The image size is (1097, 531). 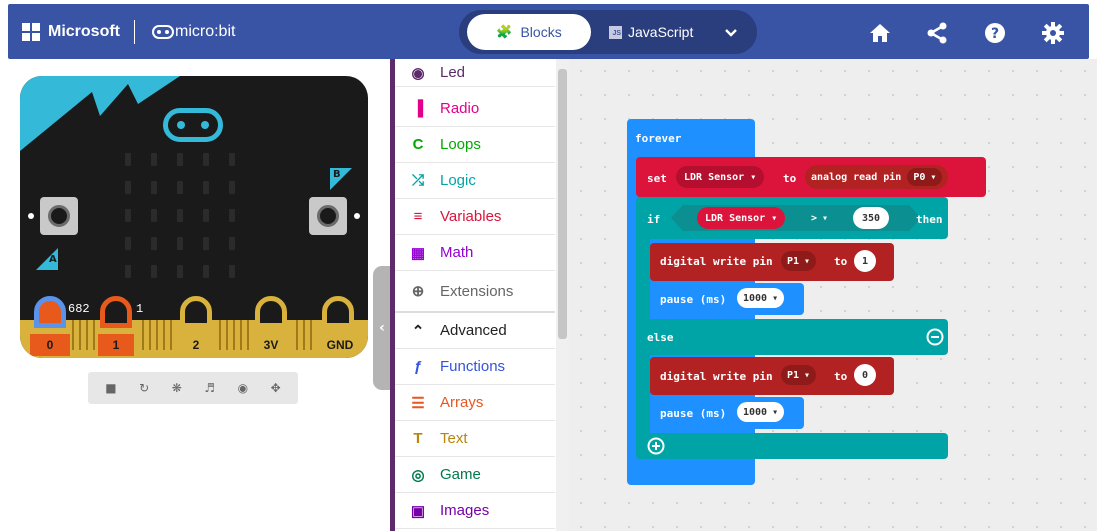 I want to click on pin-0-hole, so click(x=50, y=312).